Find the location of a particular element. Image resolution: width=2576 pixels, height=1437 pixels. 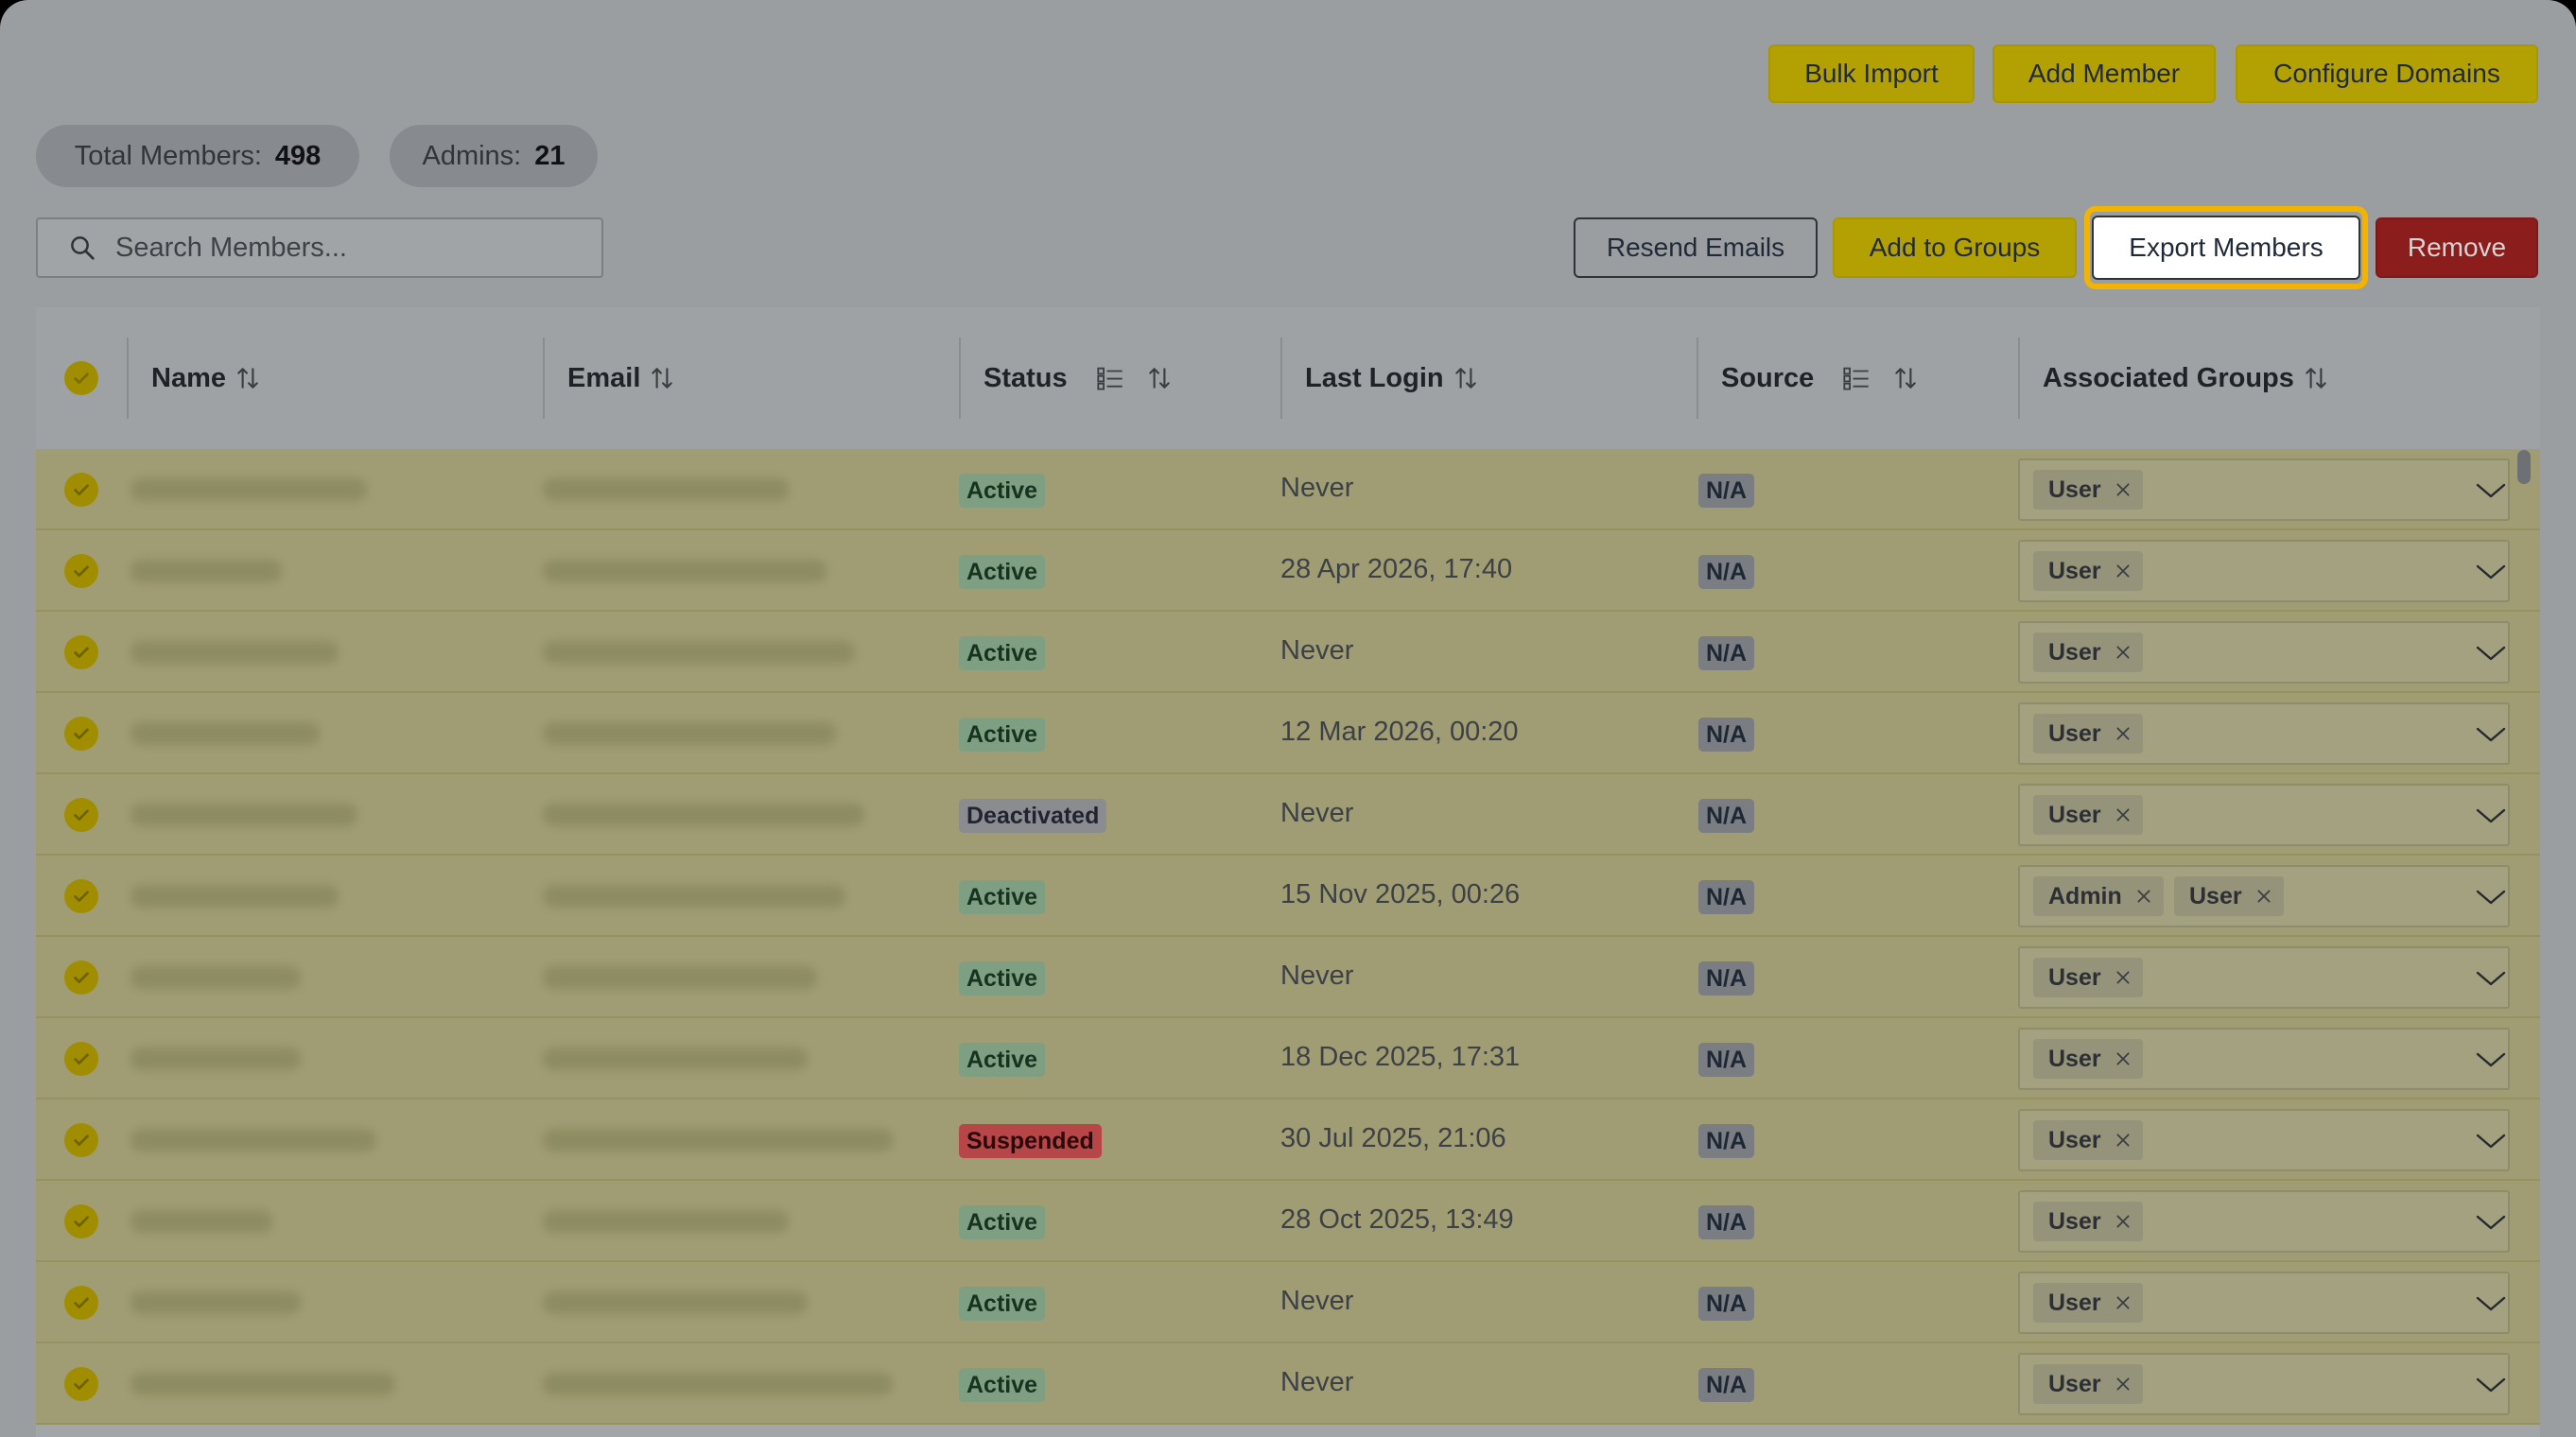

table-row: Active 15 Nov 2025, 00:26 N/A Admin User is located at coordinates (1288, 896).